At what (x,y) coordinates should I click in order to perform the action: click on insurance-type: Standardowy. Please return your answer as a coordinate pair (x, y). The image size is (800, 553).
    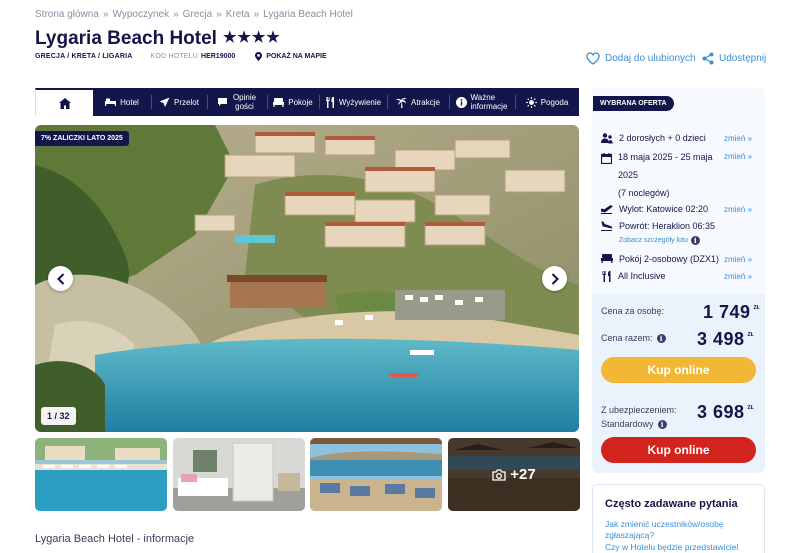
    Looking at the image, I should click on (627, 424).